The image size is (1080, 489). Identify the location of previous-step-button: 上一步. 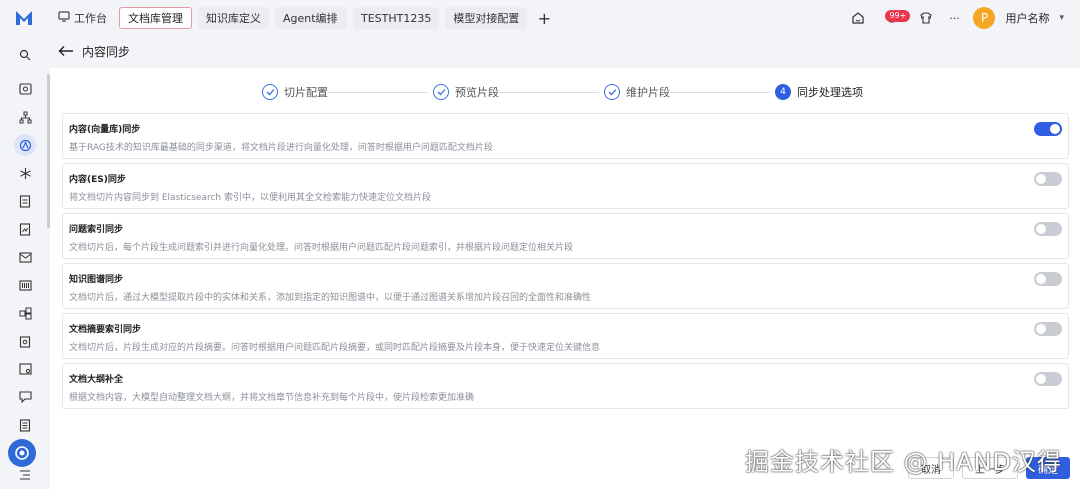
(990, 468).